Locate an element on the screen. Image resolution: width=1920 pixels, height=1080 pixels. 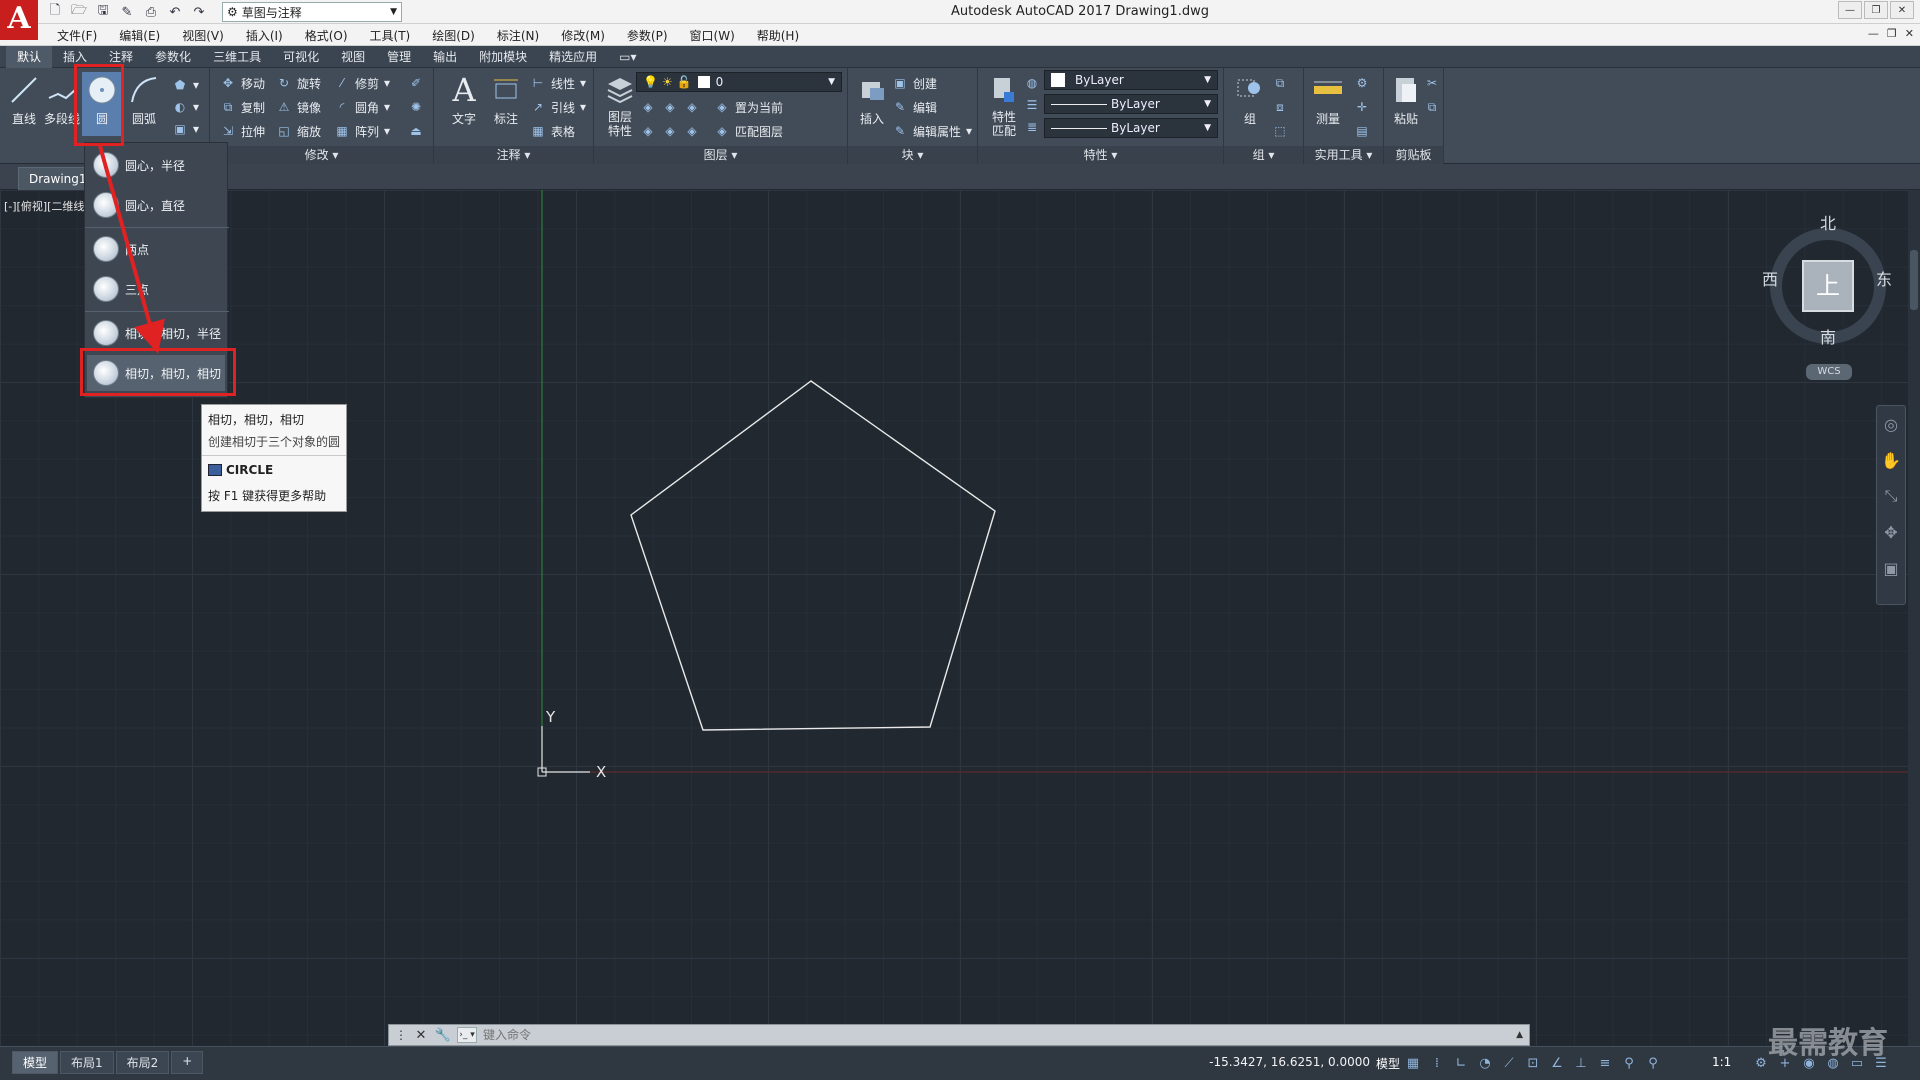
compass-west: 西 is located at coordinates (1770, 278).